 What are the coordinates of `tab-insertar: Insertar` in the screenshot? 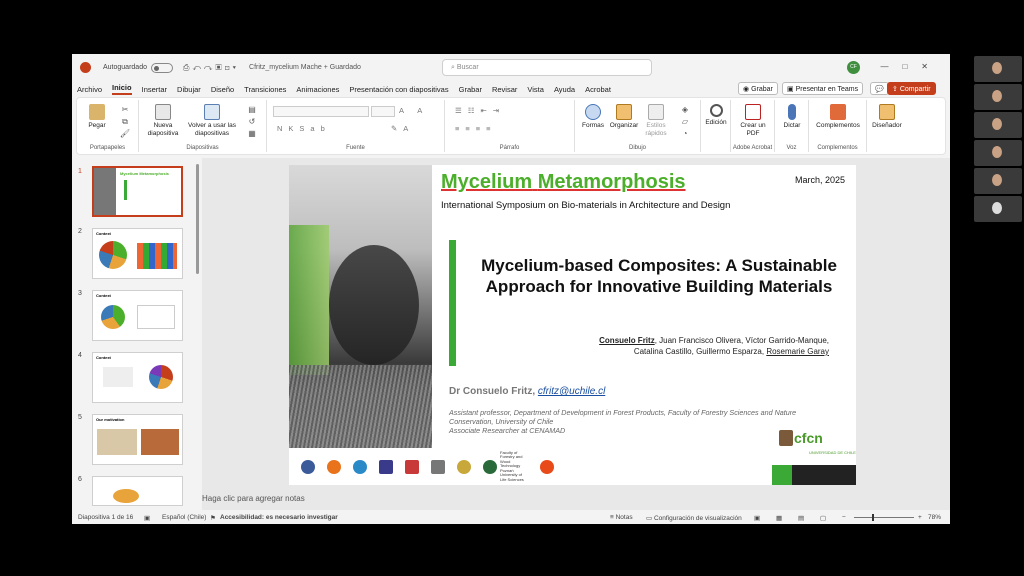 It's located at (154, 89).